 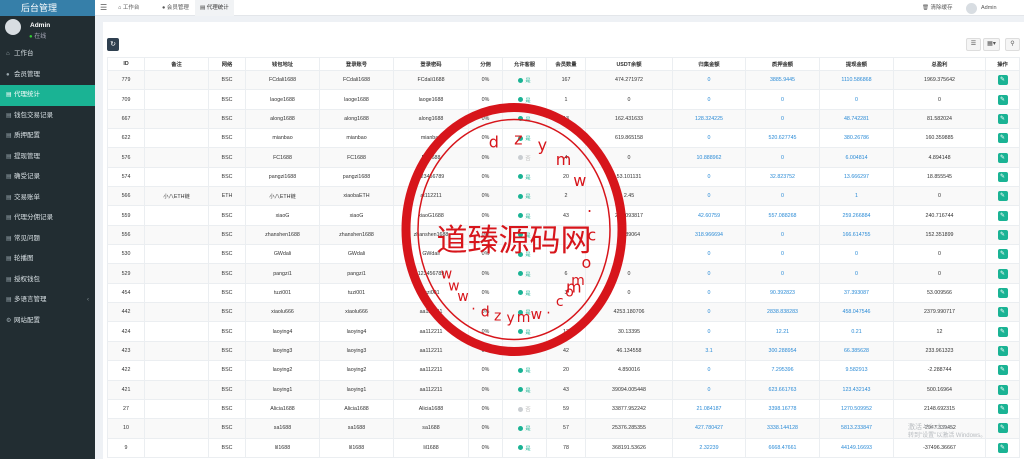 What do you see at coordinates (485, 64) in the screenshot?
I see `column-header: 分佣` at bounding box center [485, 64].